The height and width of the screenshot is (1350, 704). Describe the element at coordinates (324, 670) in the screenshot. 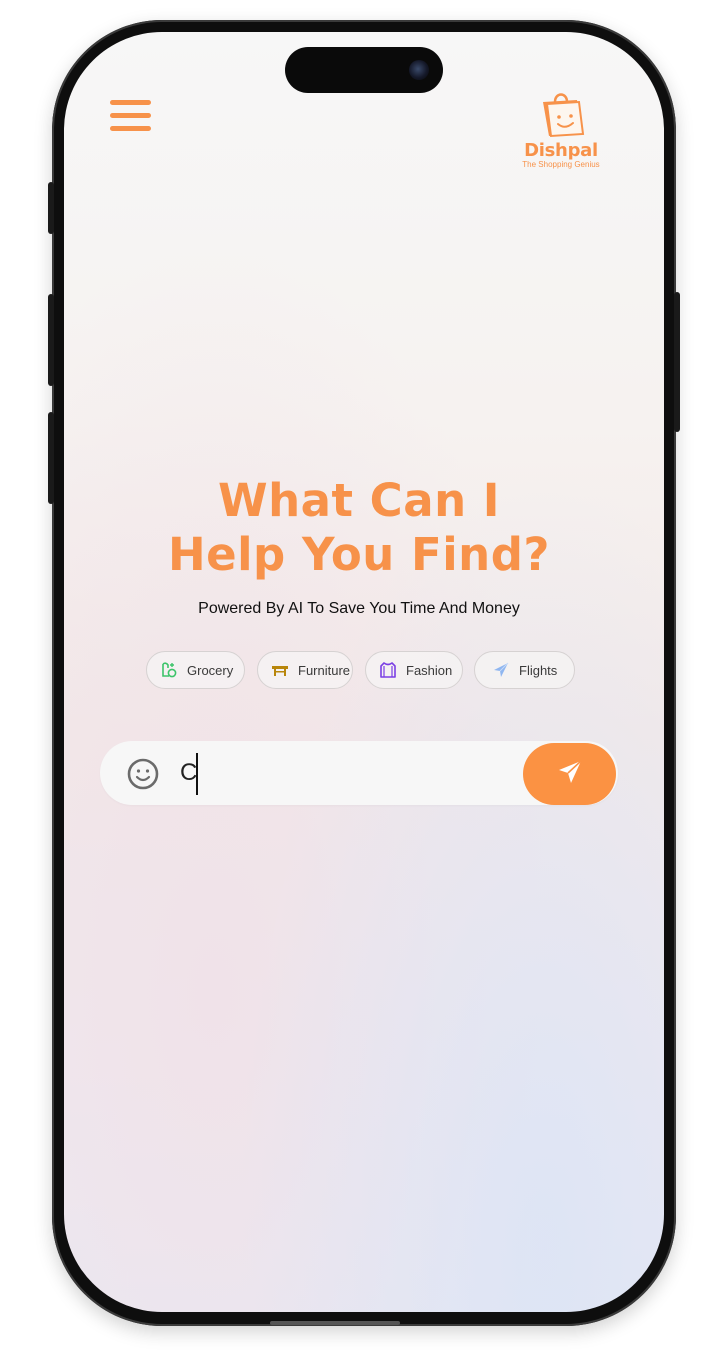

I see `chip-label: Furniture` at that location.